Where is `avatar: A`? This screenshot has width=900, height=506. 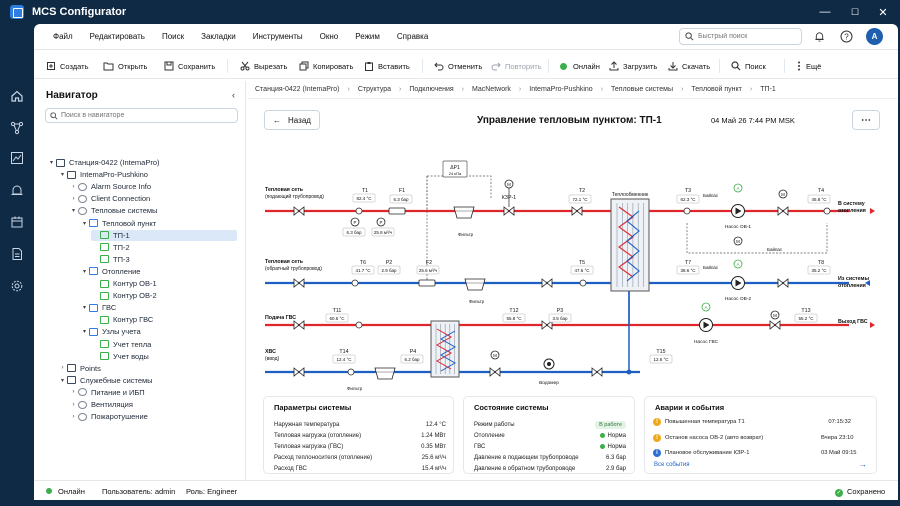 avatar: A is located at coordinates (874, 36).